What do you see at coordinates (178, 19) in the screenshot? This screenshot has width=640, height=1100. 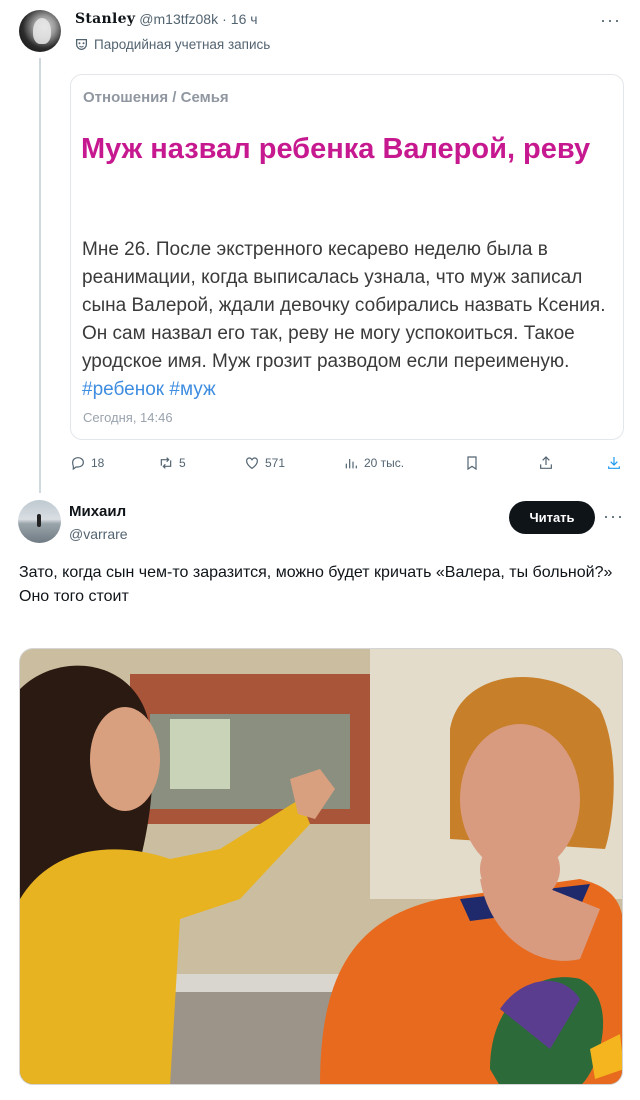 I see `author-handle: @m13tfz08k` at bounding box center [178, 19].